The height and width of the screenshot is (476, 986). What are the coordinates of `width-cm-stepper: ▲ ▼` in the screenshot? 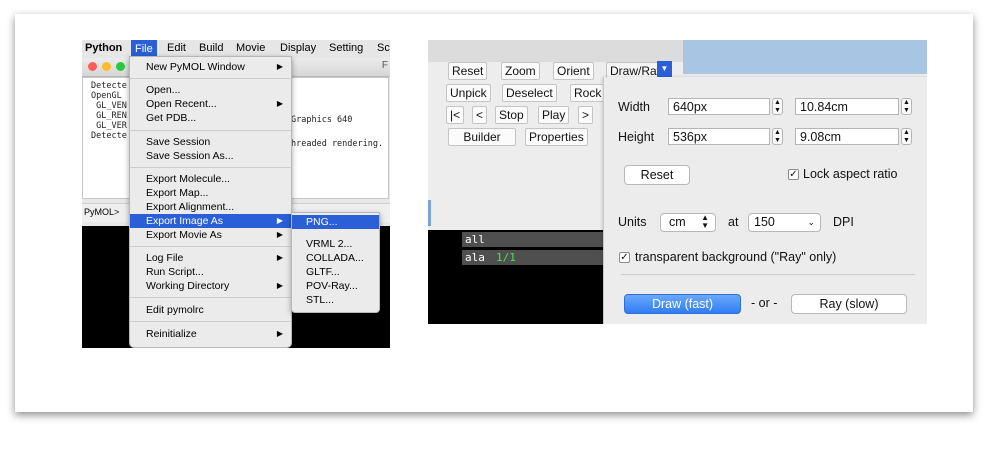 It's located at (906, 106).